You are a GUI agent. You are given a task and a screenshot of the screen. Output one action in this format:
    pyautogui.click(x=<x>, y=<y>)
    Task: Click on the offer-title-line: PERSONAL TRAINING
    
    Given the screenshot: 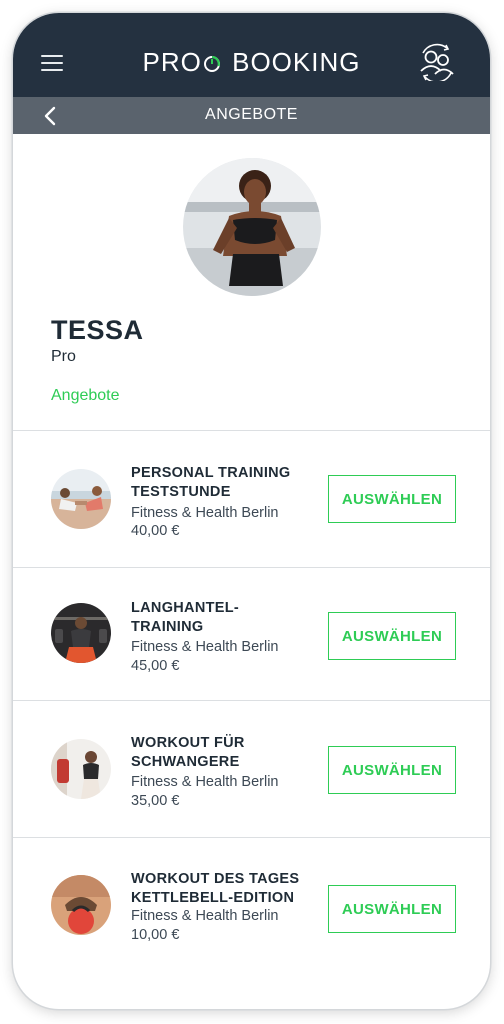 What is the action you would take?
    pyautogui.click(x=211, y=473)
    